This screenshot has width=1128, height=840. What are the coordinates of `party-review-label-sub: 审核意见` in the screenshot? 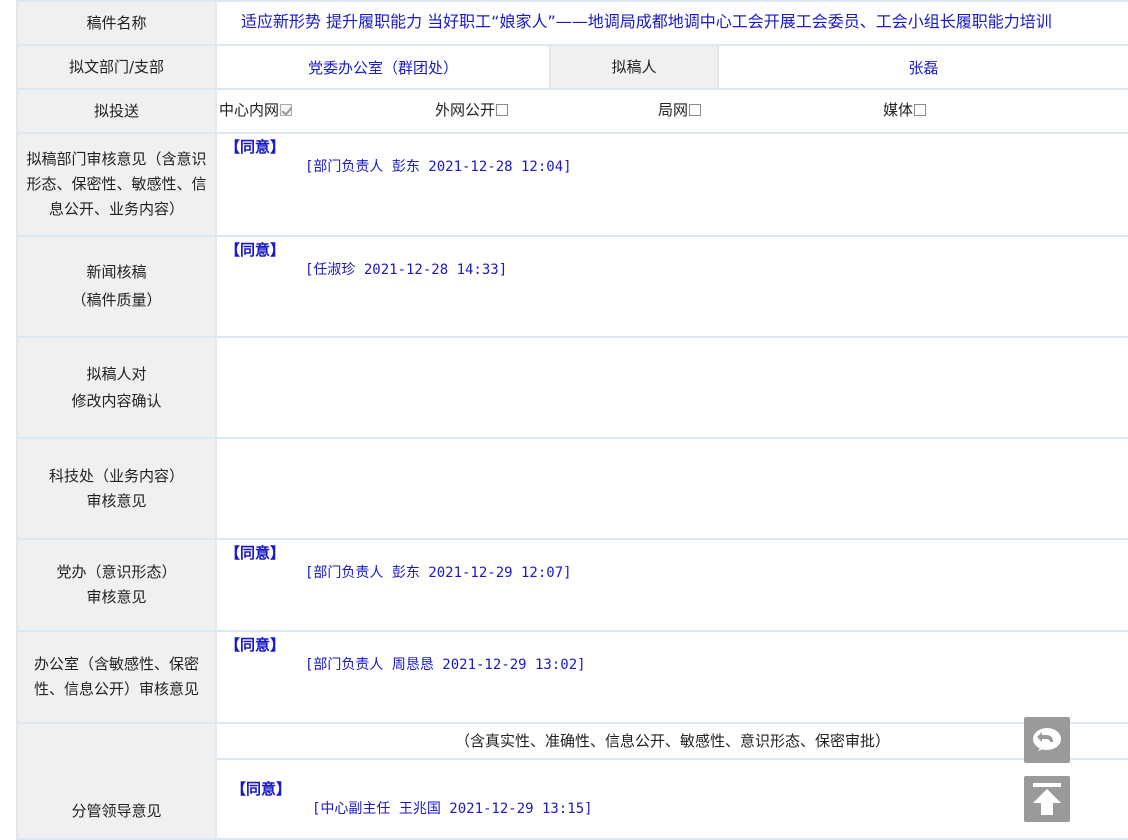 It's located at (116, 597).